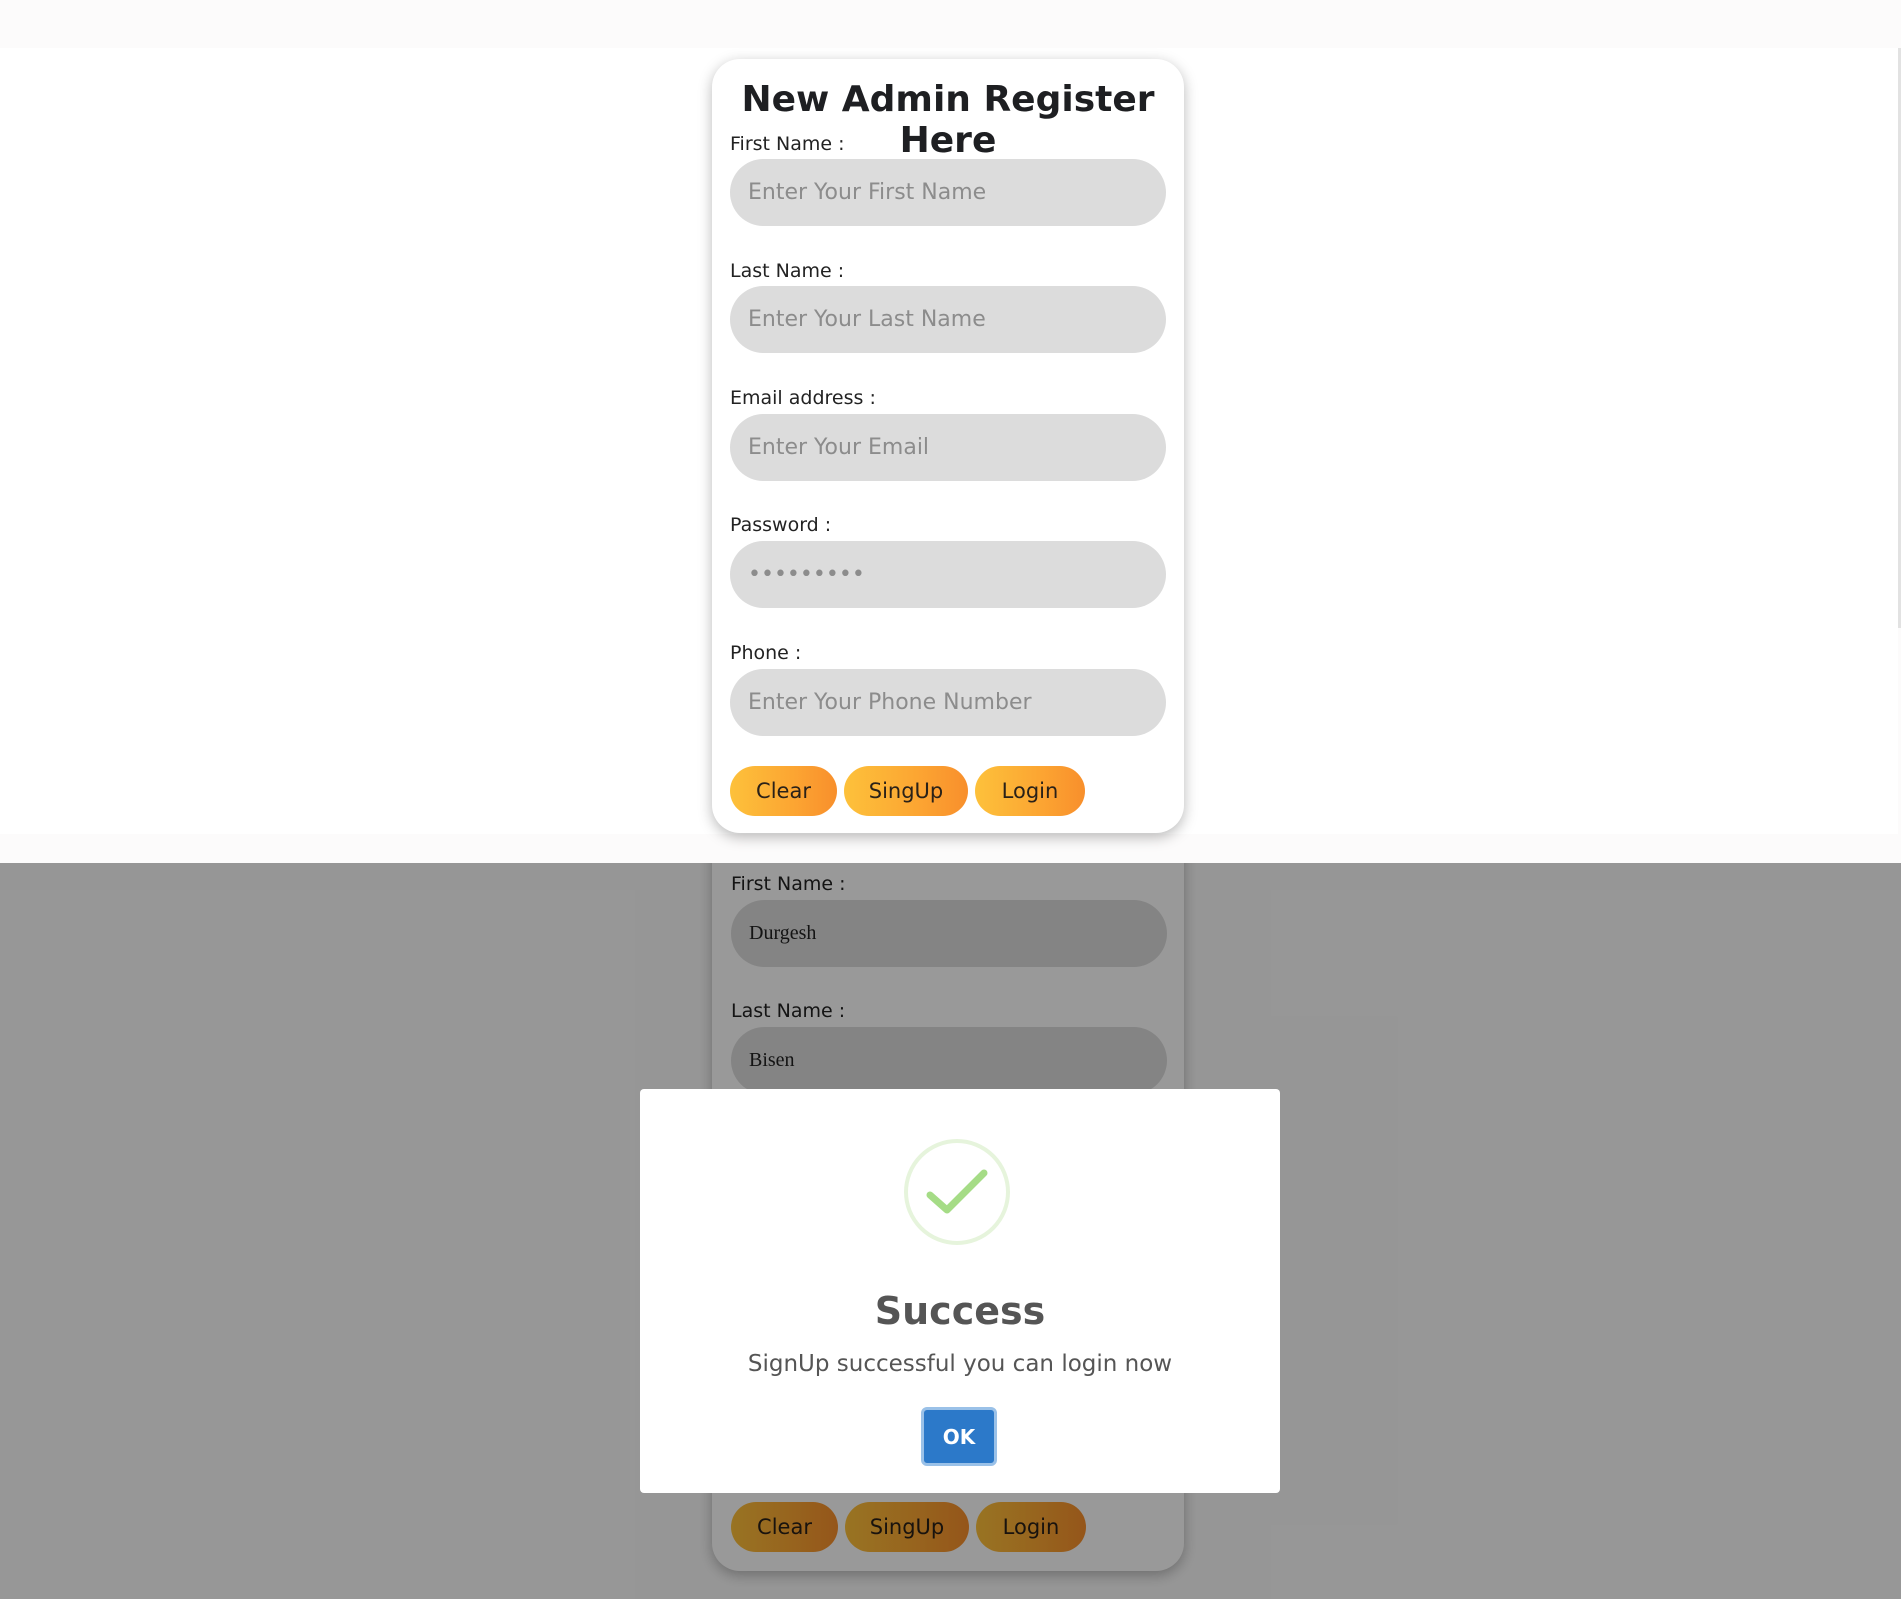 This screenshot has width=1901, height=1599. Describe the element at coordinates (787, 271) in the screenshot. I see `last-name-label: Last Name :` at that location.